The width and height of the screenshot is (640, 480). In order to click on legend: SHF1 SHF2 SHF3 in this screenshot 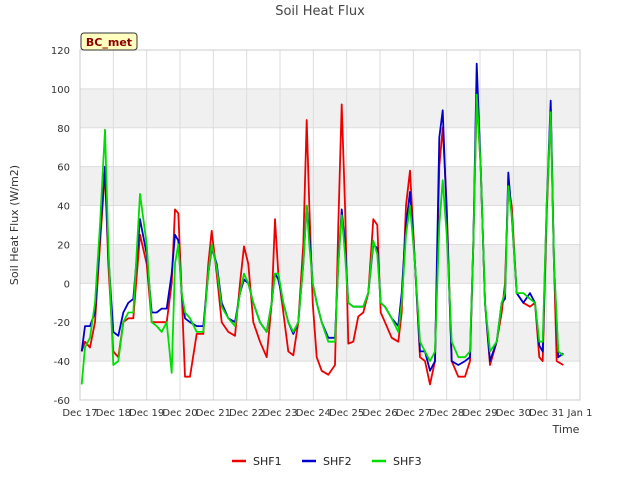, I will do `click(327, 461)`.